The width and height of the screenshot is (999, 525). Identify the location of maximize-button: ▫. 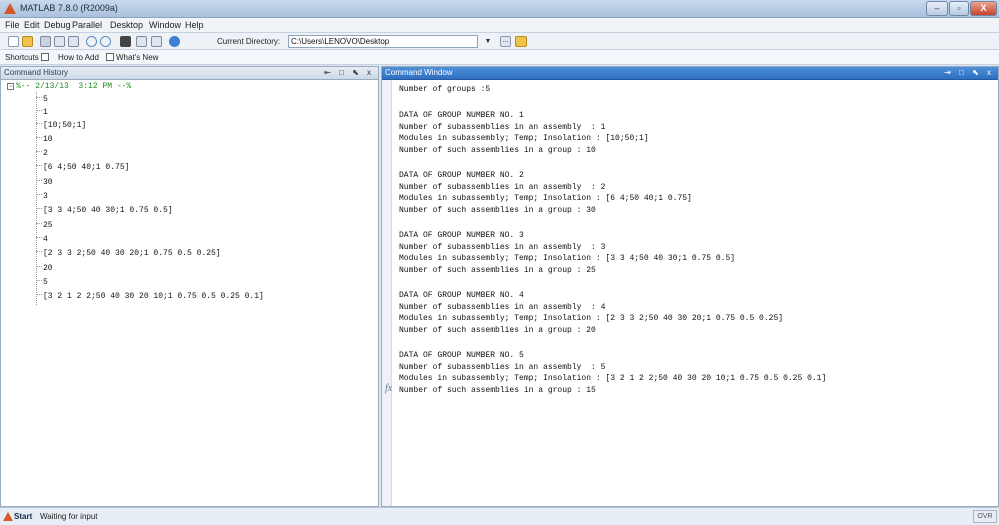
(959, 8).